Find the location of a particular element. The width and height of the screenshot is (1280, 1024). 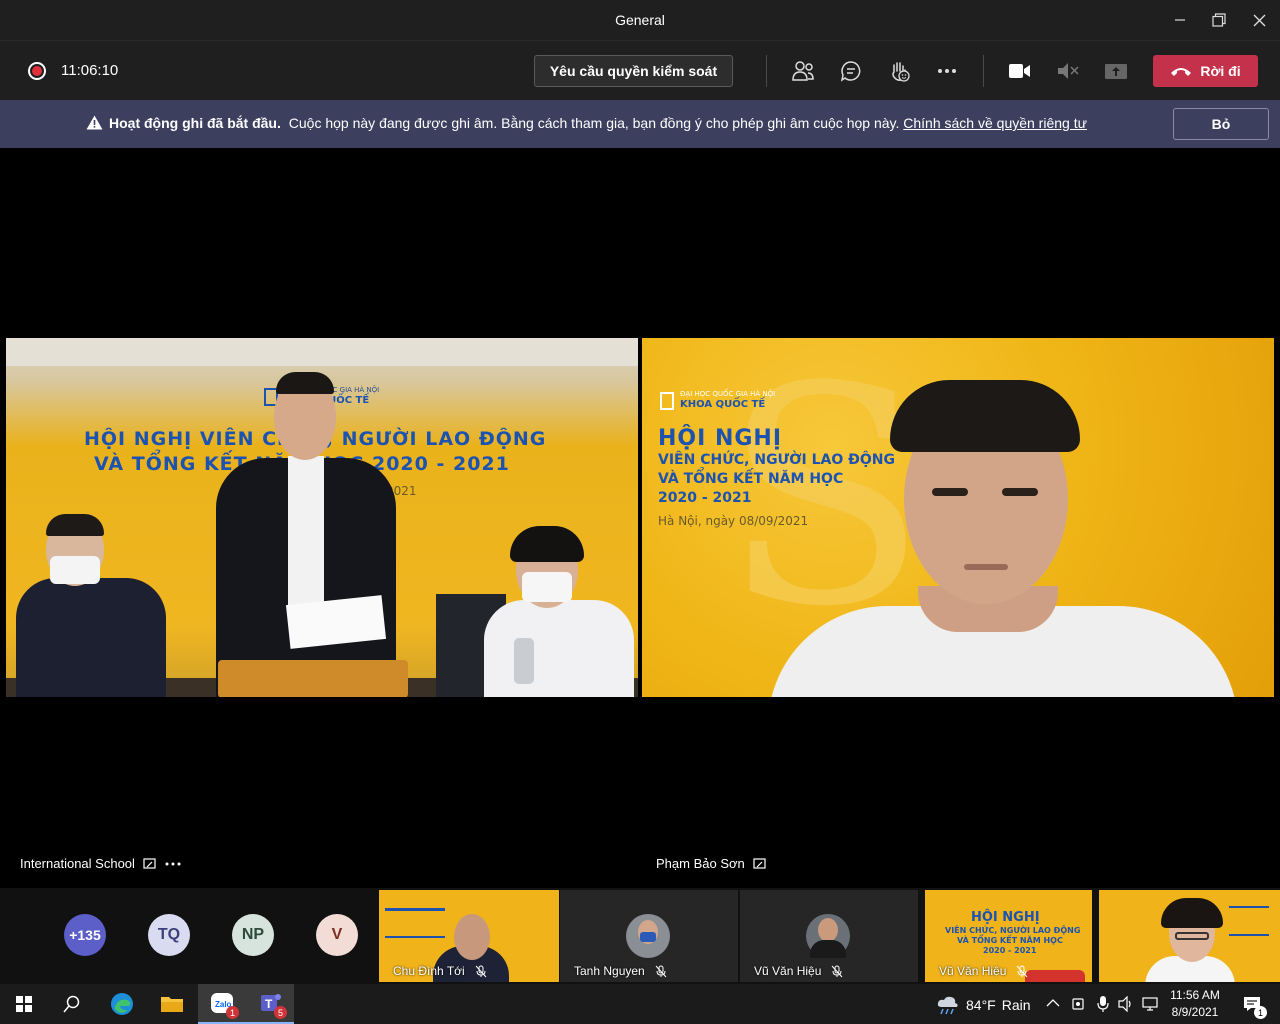

clock-date: 8/9/2021 is located at coordinates (1195, 1012).